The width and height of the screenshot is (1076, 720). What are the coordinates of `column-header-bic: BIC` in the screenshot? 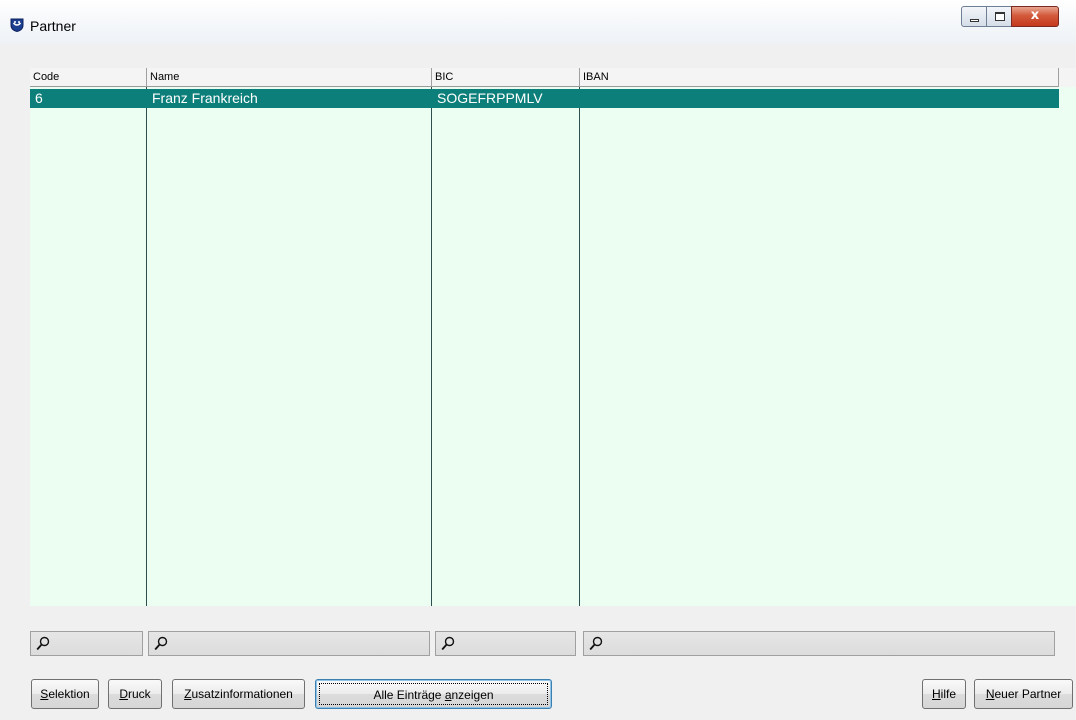 It's located at (506, 77).